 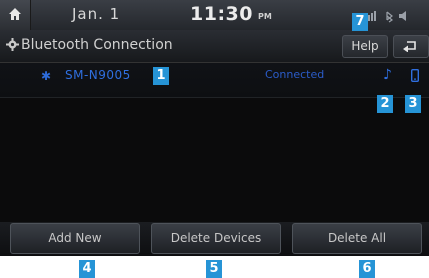 What do you see at coordinates (97, 45) in the screenshot?
I see `page-title: Bluetooth Connection` at bounding box center [97, 45].